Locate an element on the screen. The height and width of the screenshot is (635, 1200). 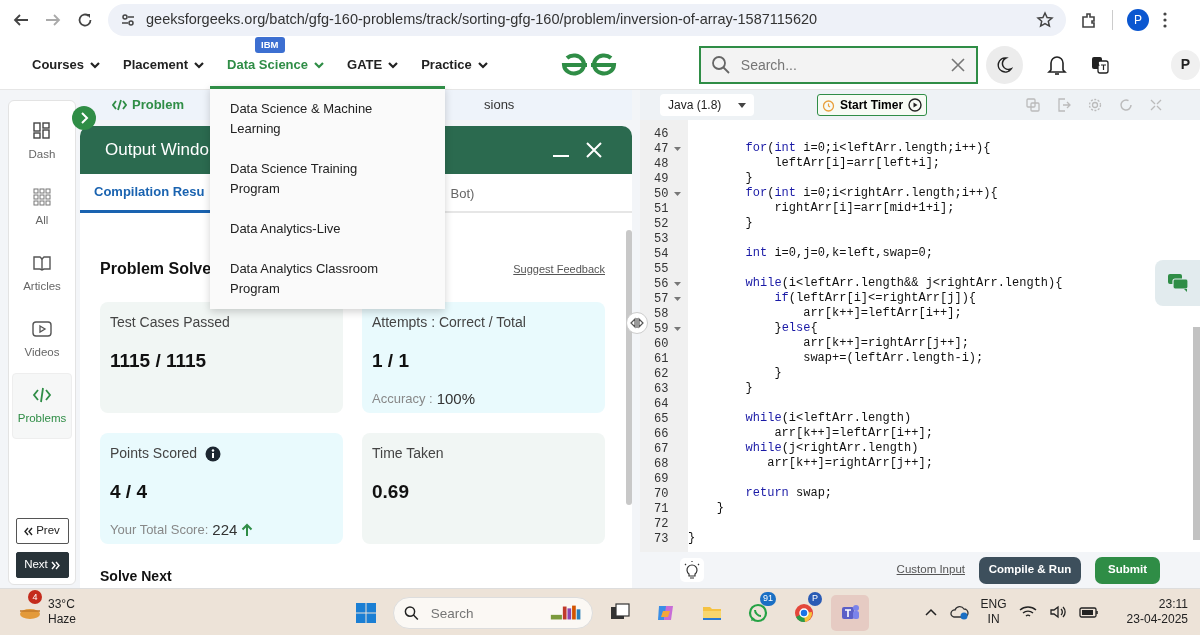
bell-icon is located at coordinates (1056, 64).